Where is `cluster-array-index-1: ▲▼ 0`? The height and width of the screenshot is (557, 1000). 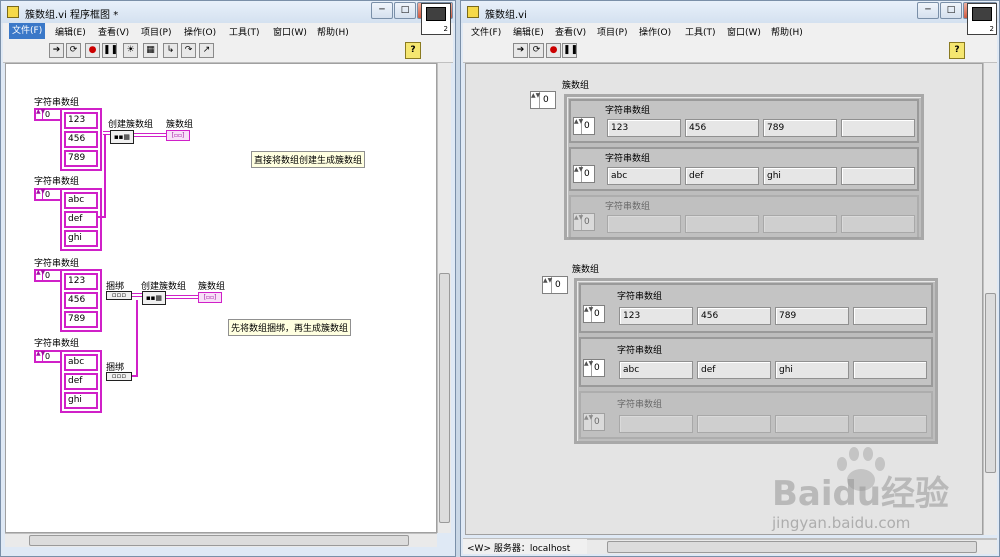 cluster-array-index-1: ▲▼ 0 is located at coordinates (543, 100).